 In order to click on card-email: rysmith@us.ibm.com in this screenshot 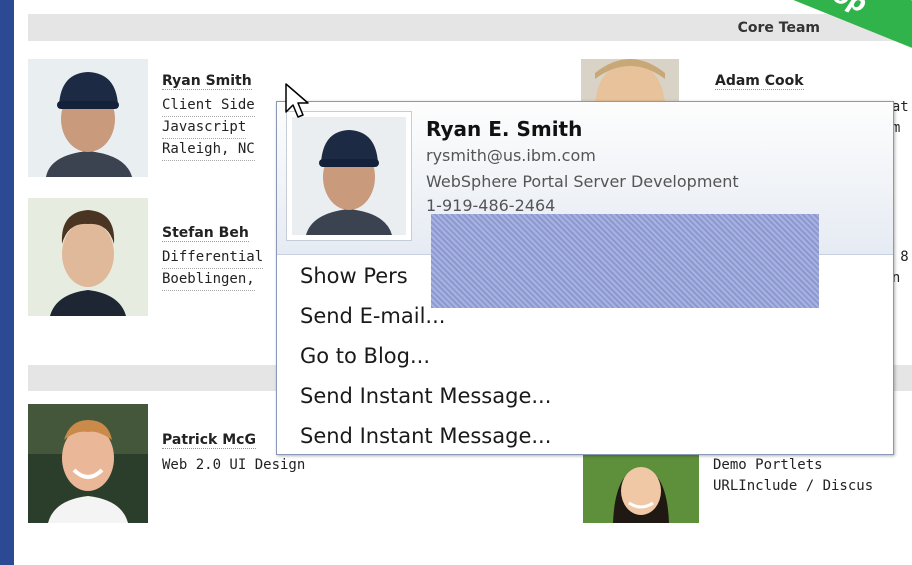, I will do `click(511, 155)`.